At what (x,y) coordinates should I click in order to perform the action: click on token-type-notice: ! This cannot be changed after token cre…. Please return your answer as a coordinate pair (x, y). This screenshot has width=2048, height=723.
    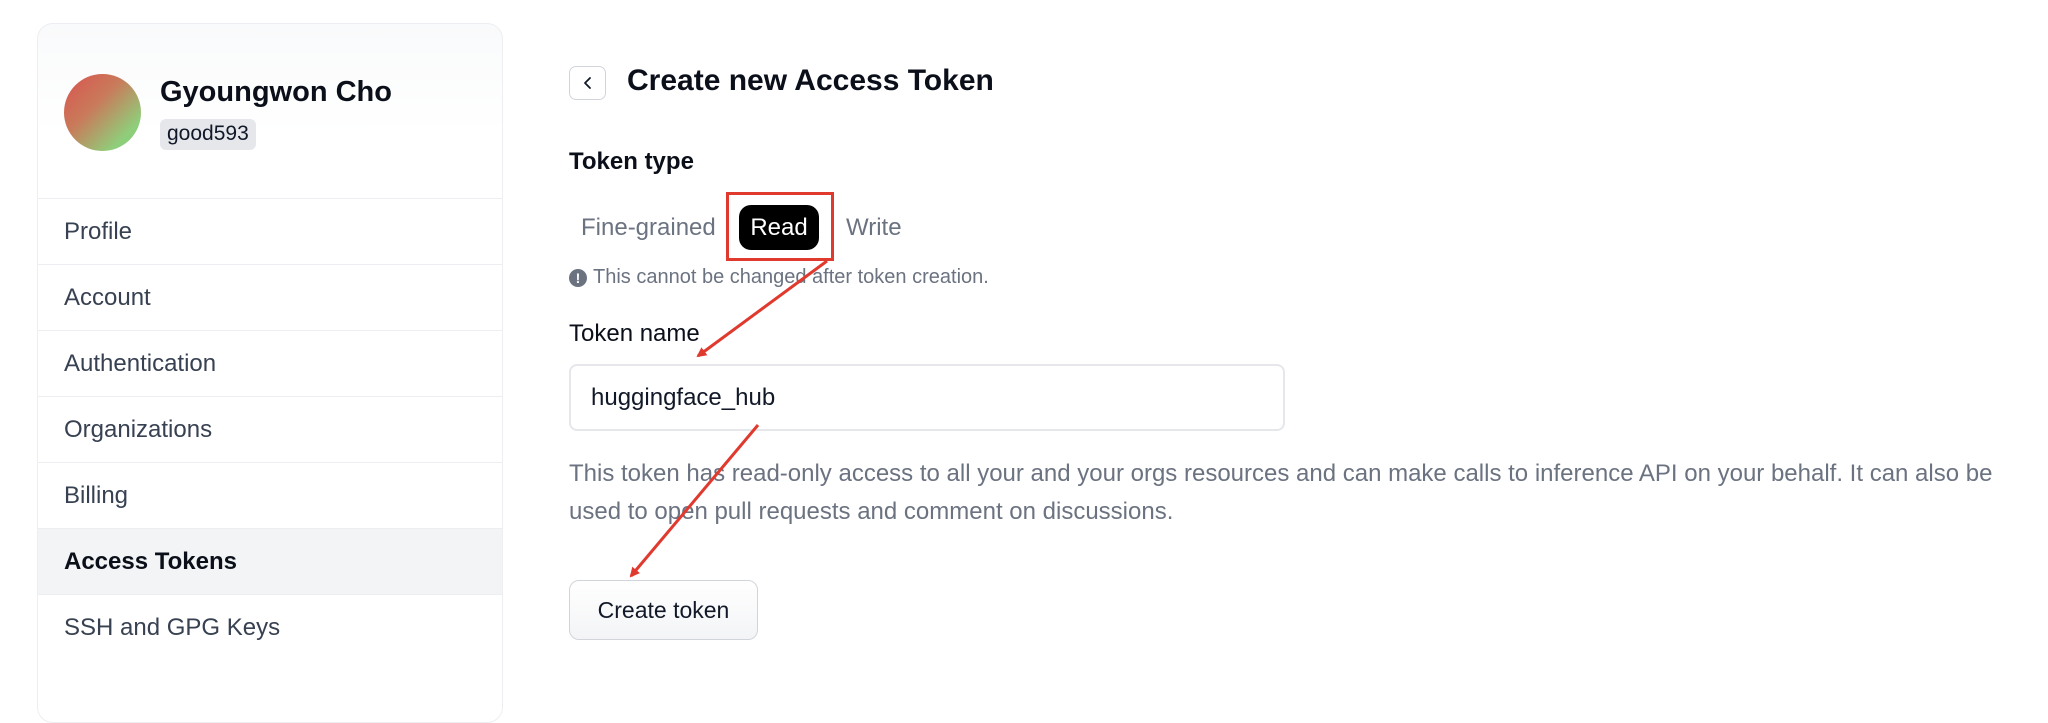
    Looking at the image, I should click on (779, 277).